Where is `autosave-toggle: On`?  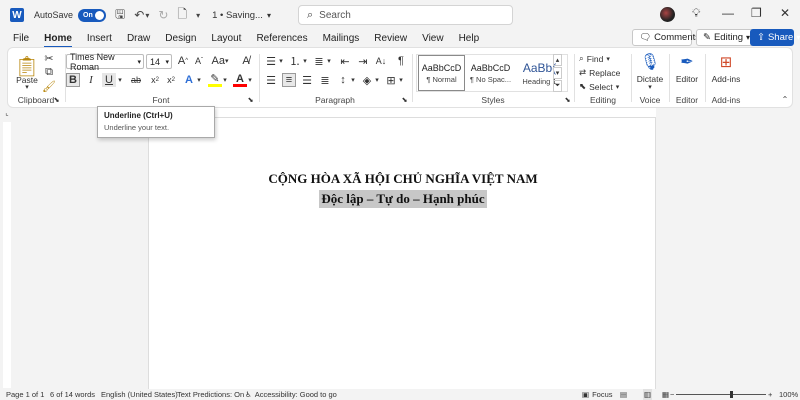 autosave-toggle: On is located at coordinates (92, 15).